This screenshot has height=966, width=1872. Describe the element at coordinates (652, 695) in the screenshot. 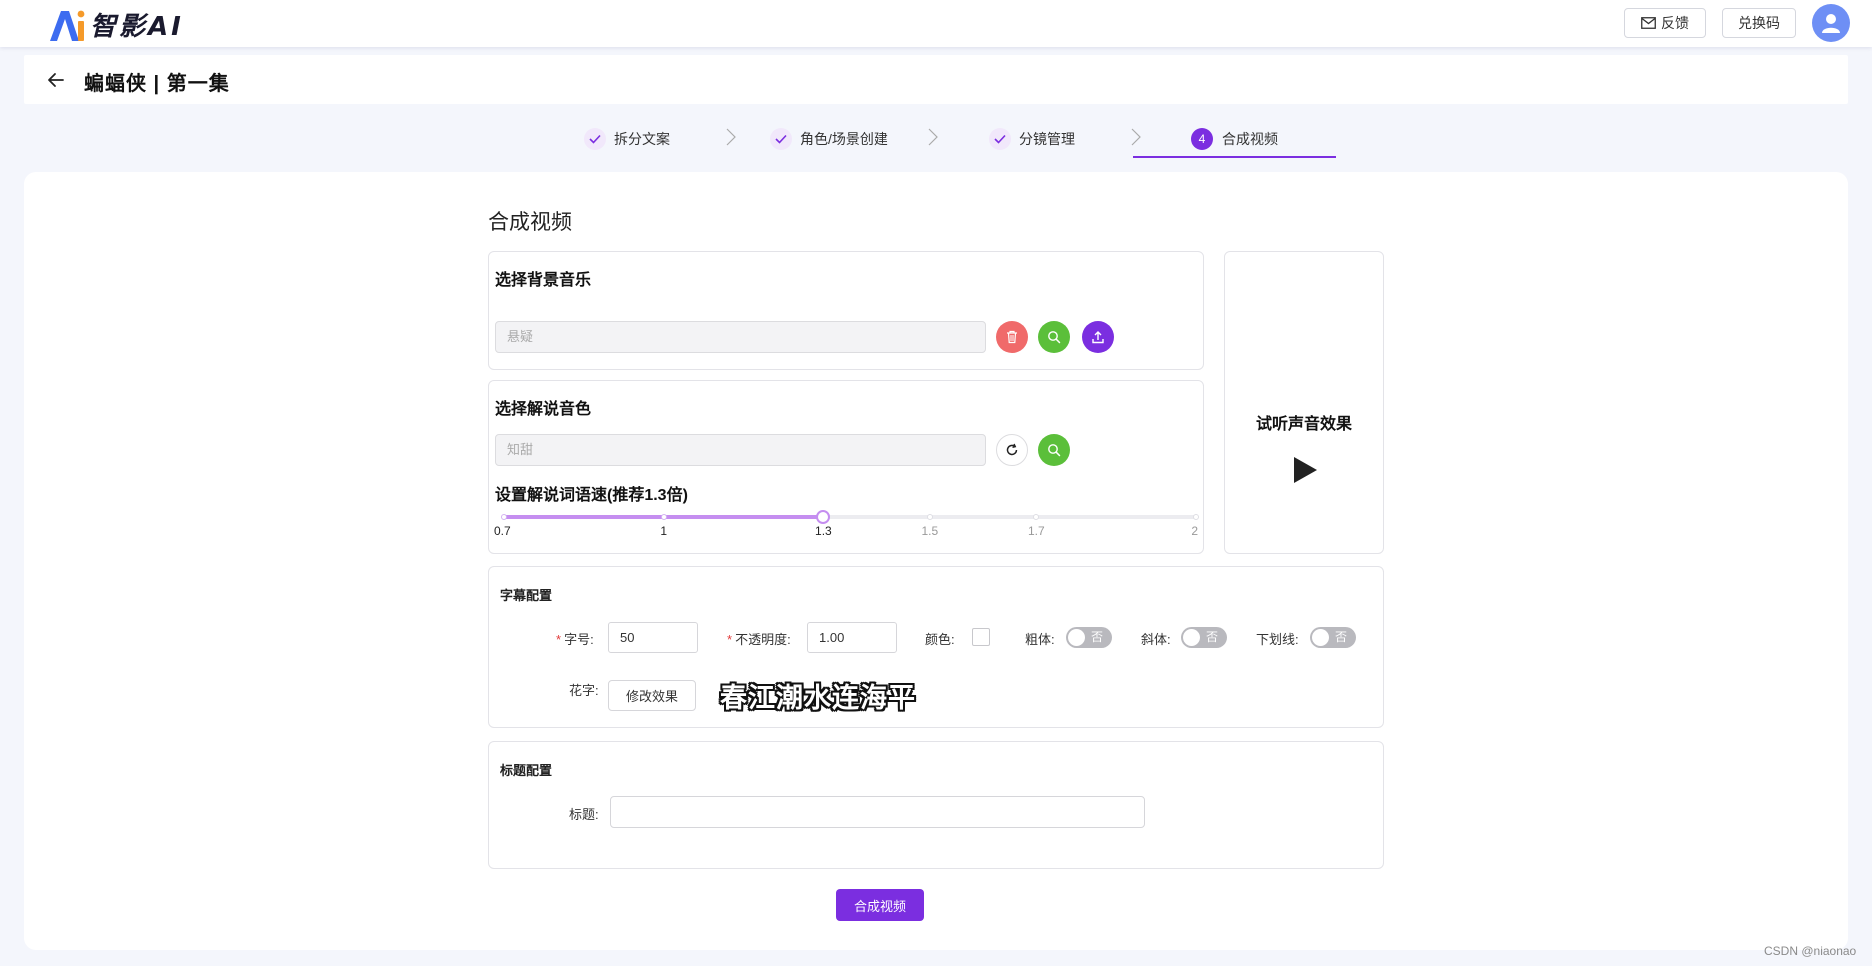

I see `modify-effect-button: 修改效果` at that location.